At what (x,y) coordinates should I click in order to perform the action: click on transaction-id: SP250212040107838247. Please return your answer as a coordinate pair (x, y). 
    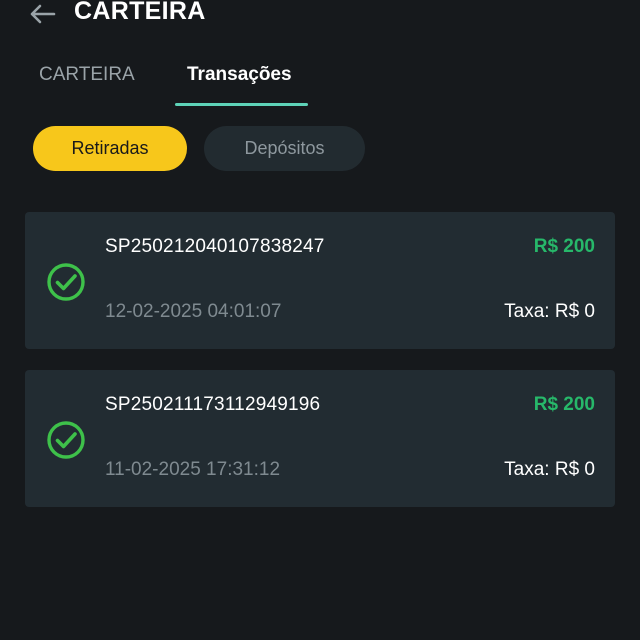
    Looking at the image, I should click on (215, 246).